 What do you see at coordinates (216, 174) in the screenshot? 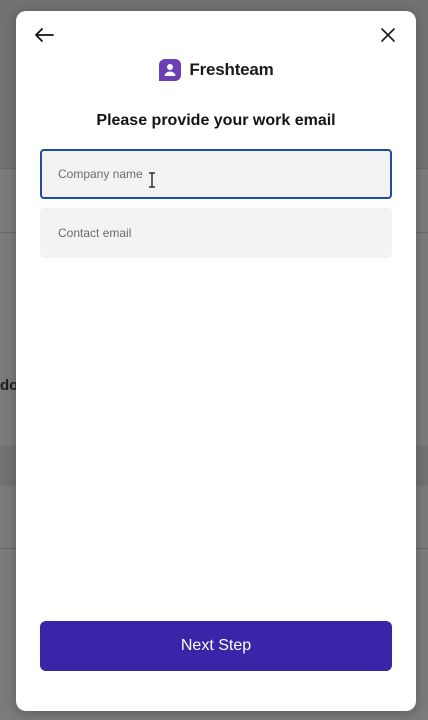
I see `company-name-input` at bounding box center [216, 174].